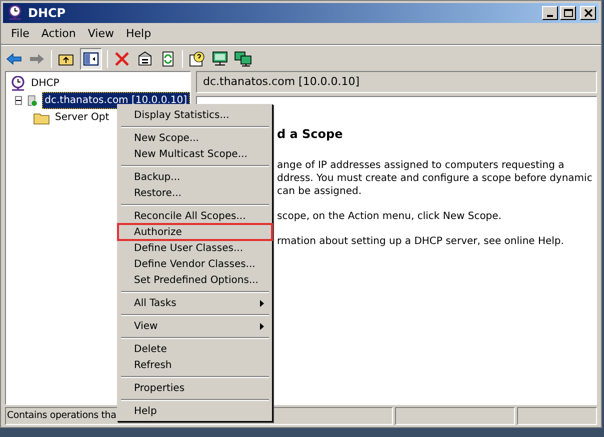 The image size is (604, 437). What do you see at coordinates (195, 365) in the screenshot?
I see `context-menu-item: Refresh` at bounding box center [195, 365].